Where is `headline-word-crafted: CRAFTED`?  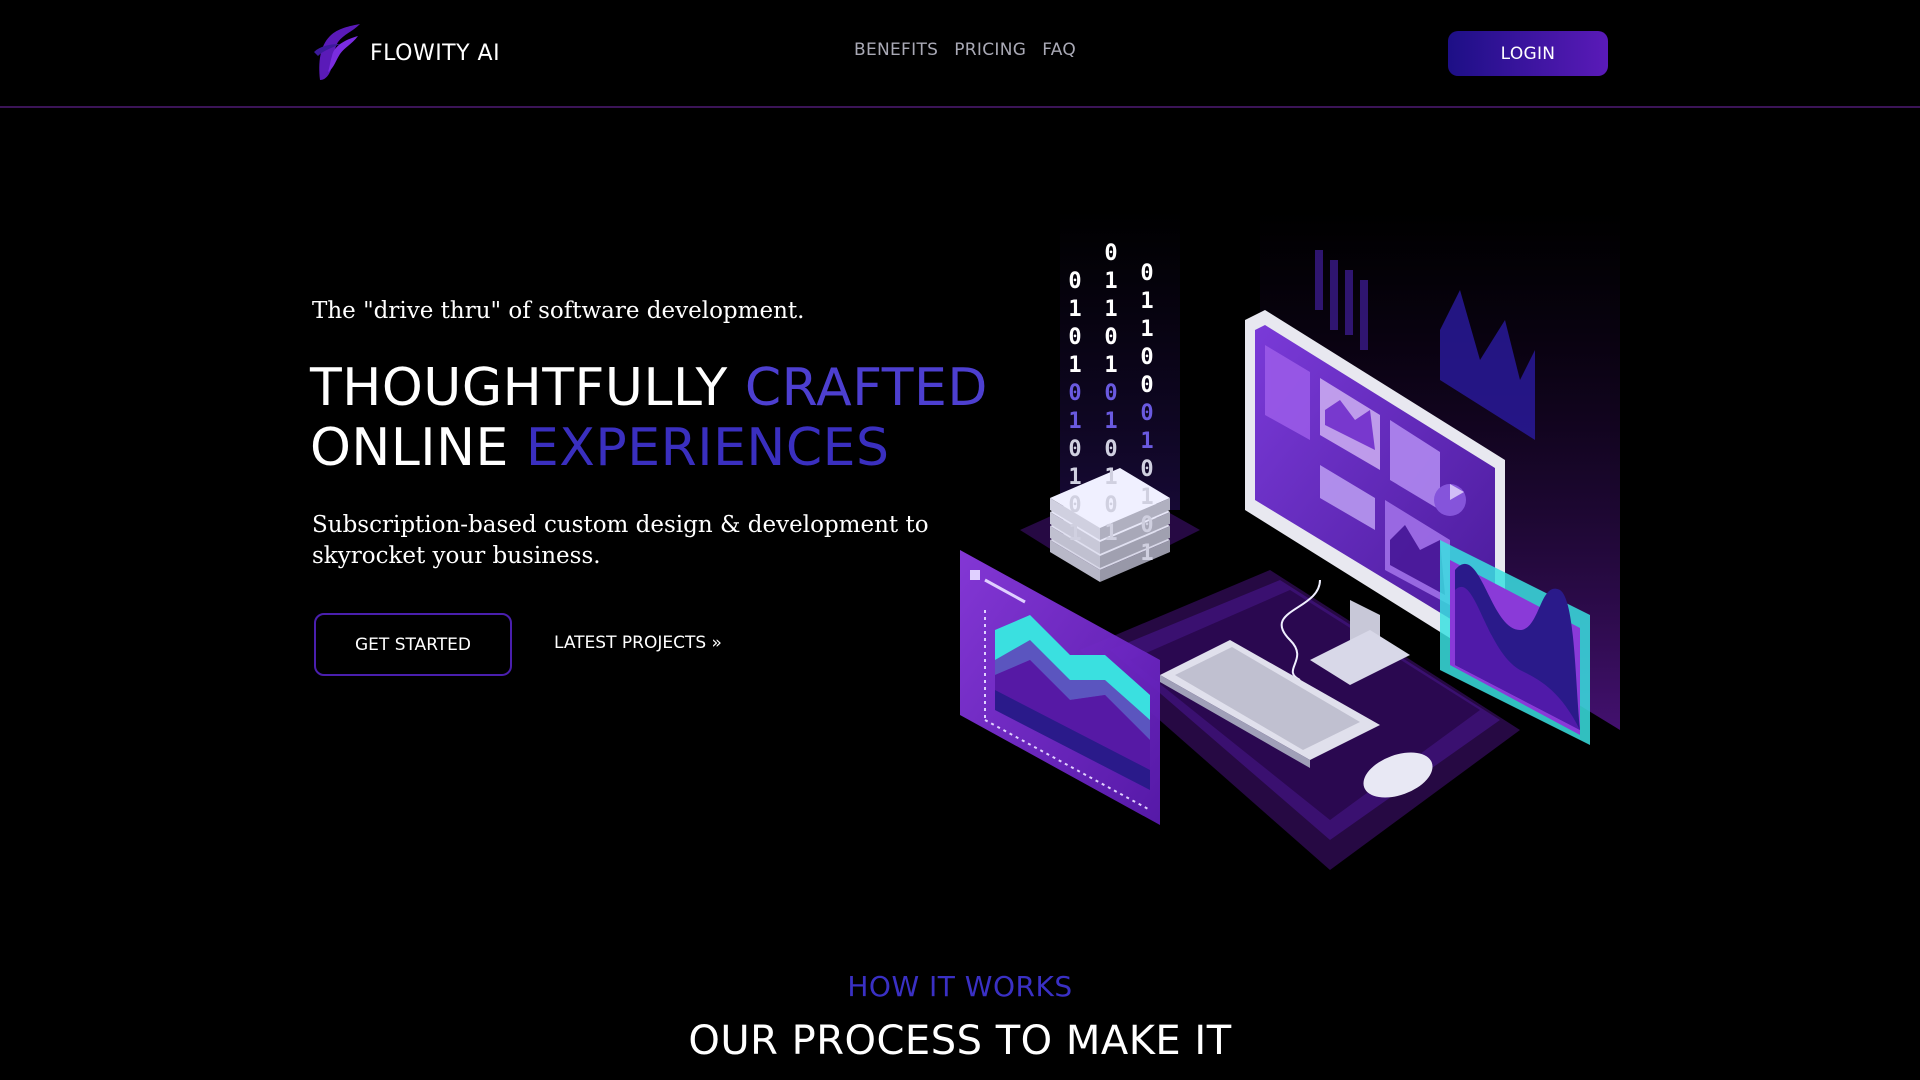
headline-word-crafted: CRAFTED is located at coordinates (866, 388).